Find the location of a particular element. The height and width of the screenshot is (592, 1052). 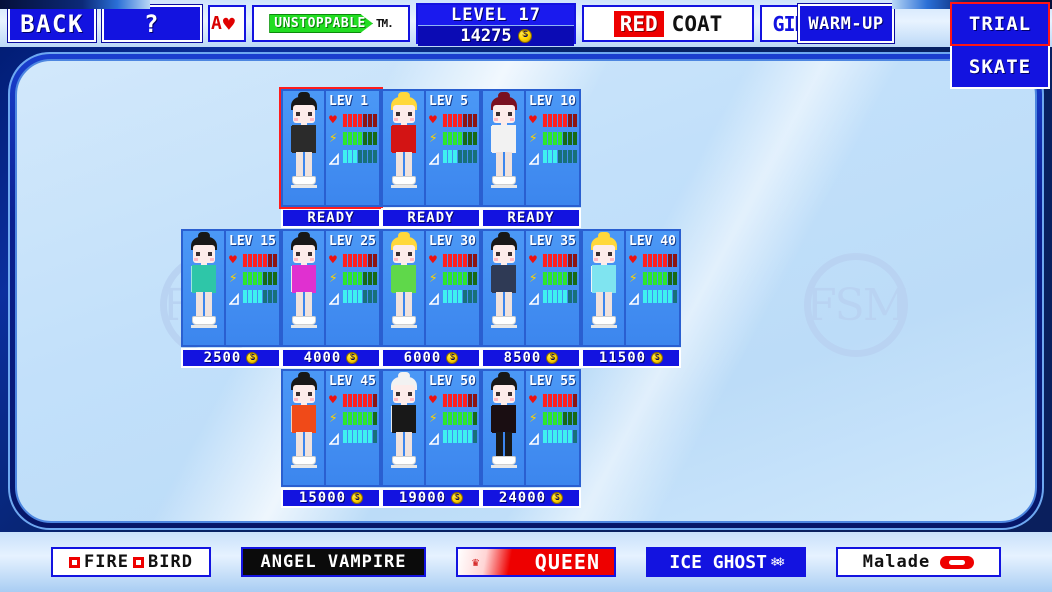

redcoat-badge: RED COAT is located at coordinates (668, 23).